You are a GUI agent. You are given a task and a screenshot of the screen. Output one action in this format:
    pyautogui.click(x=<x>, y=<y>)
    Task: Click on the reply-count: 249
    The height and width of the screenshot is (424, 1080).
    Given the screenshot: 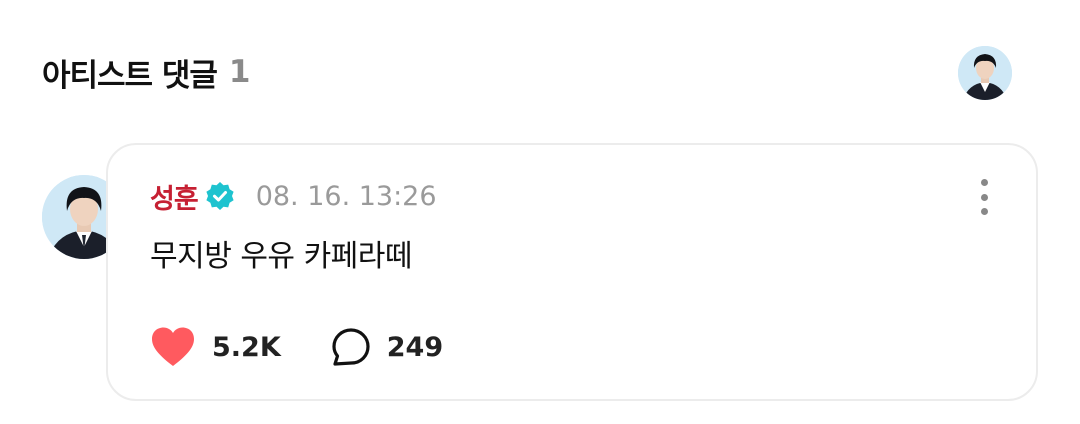 What is the action you would take?
    pyautogui.click(x=415, y=347)
    